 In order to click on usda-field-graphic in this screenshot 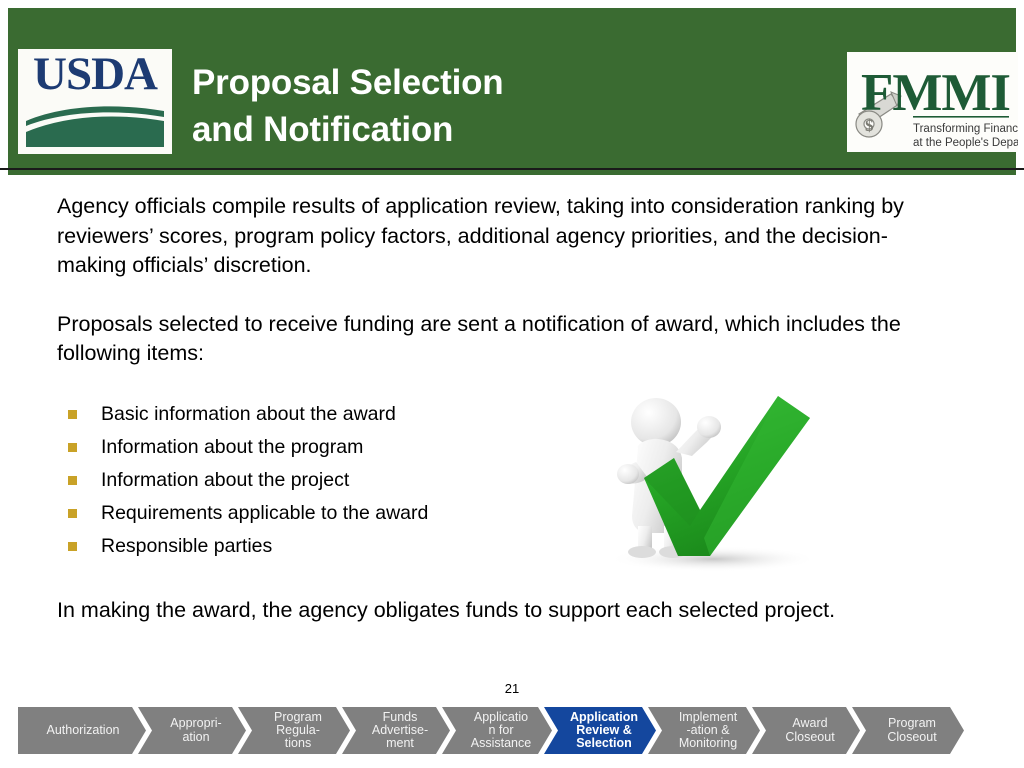, I will do `click(95, 123)`.